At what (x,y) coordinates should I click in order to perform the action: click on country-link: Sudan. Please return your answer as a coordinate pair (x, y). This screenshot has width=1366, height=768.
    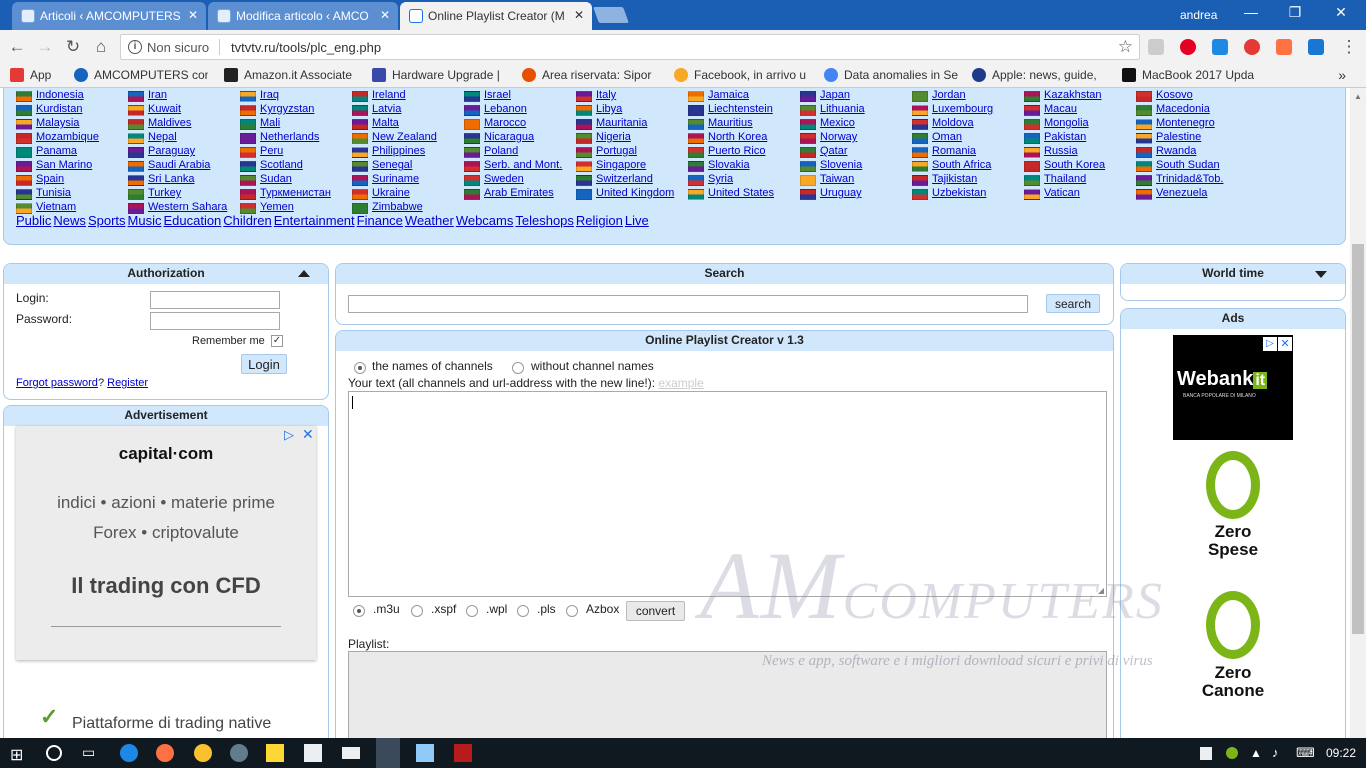
    Looking at the image, I should click on (276, 179).